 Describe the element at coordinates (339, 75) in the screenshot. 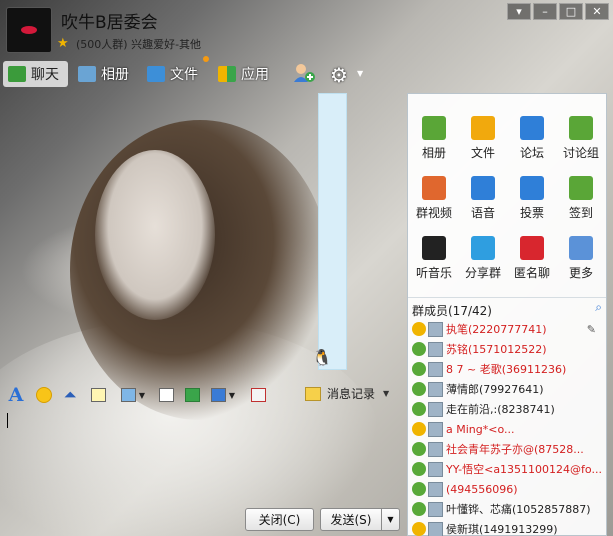

I see `gear-icon: ⚙` at that location.